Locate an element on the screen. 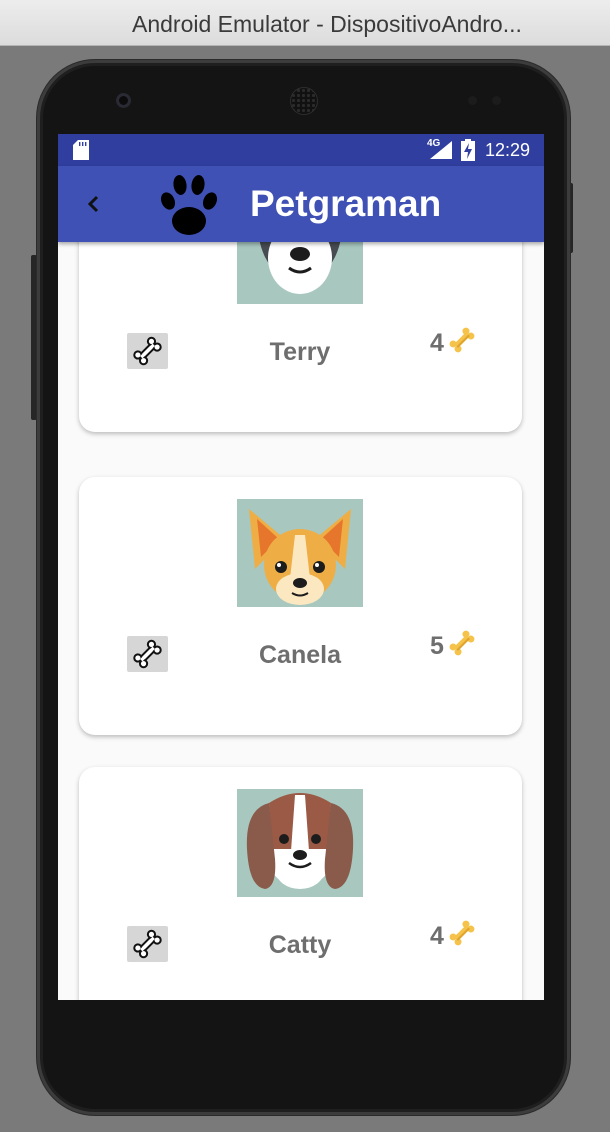 Image resolution: width=610 pixels, height=1132 pixels. app-title: Petgraman is located at coordinates (346, 203).